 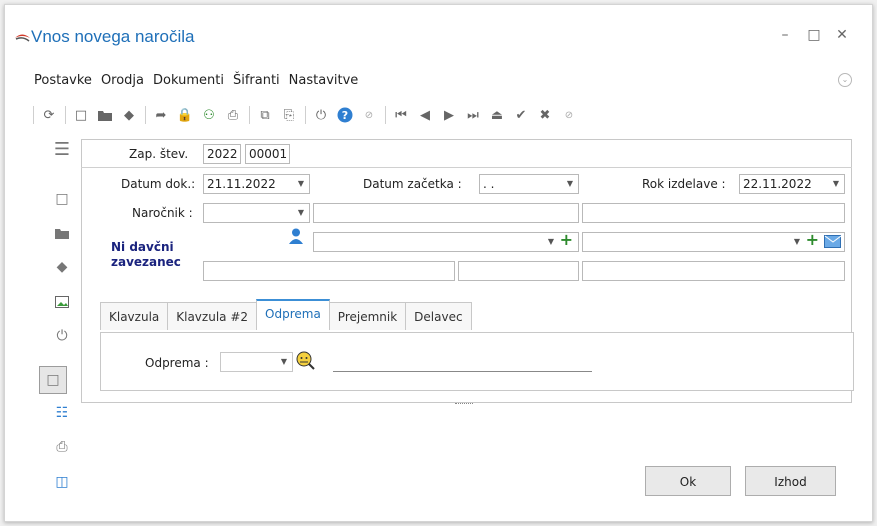 What do you see at coordinates (845, 80) in the screenshot?
I see `collapse-ribbon-icon: ⌄` at bounding box center [845, 80].